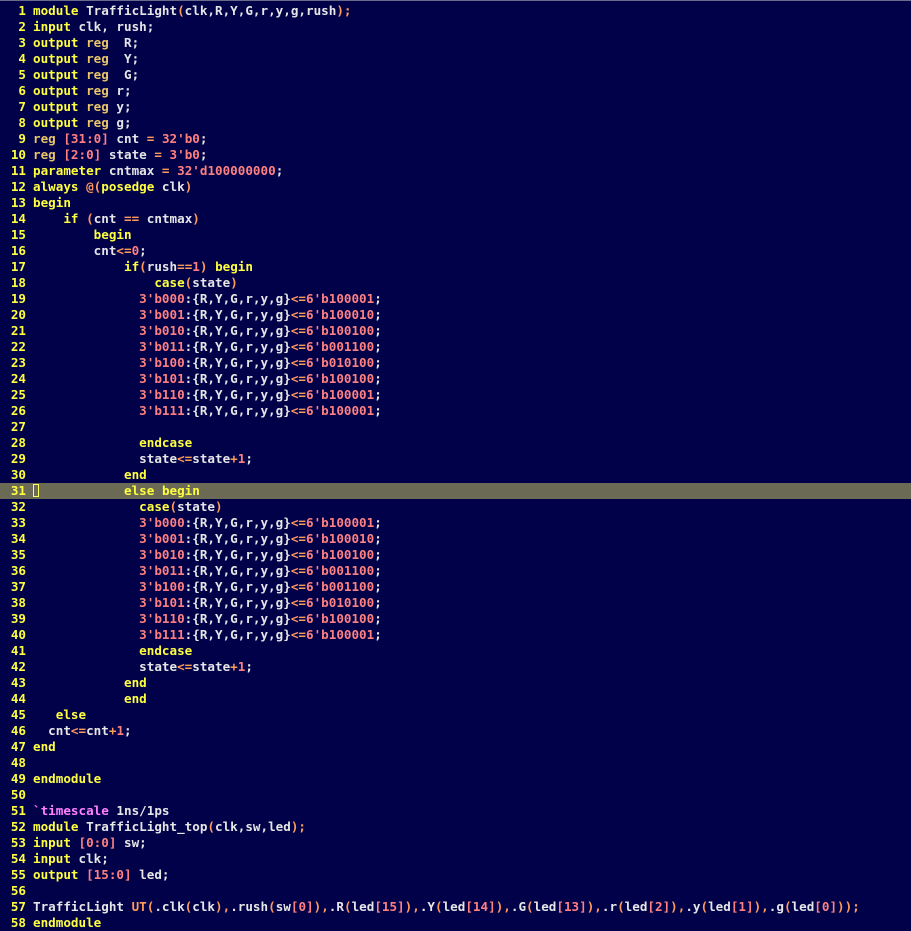 This screenshot has width=911, height=931. I want to click on code-line: 10 reg [2:0] state = 3'b0;, so click(455, 155).